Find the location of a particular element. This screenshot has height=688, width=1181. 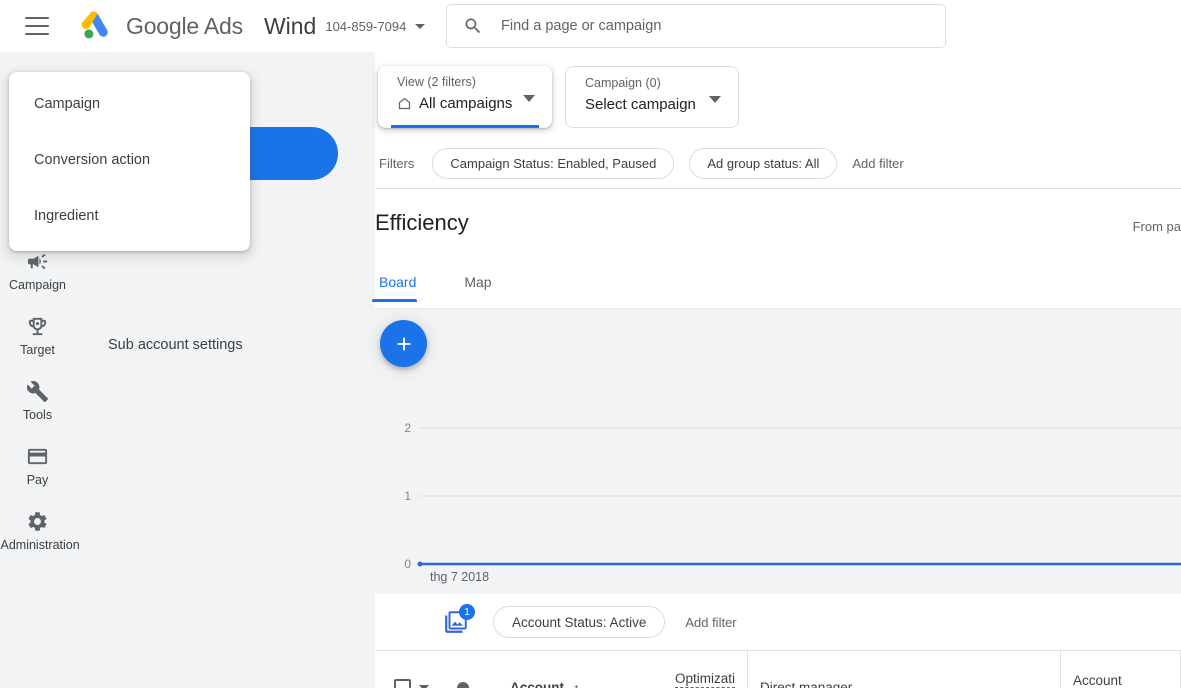

sidebar-item-label: Pay is located at coordinates (37, 480).